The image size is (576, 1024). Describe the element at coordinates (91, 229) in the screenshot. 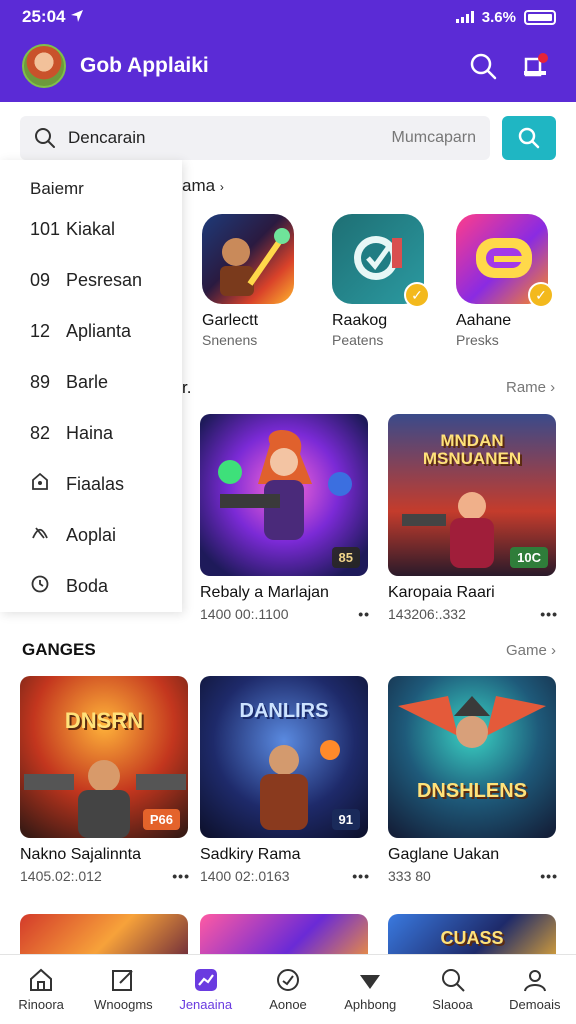

I see `dropdown-item: 101 Kiakal` at that location.